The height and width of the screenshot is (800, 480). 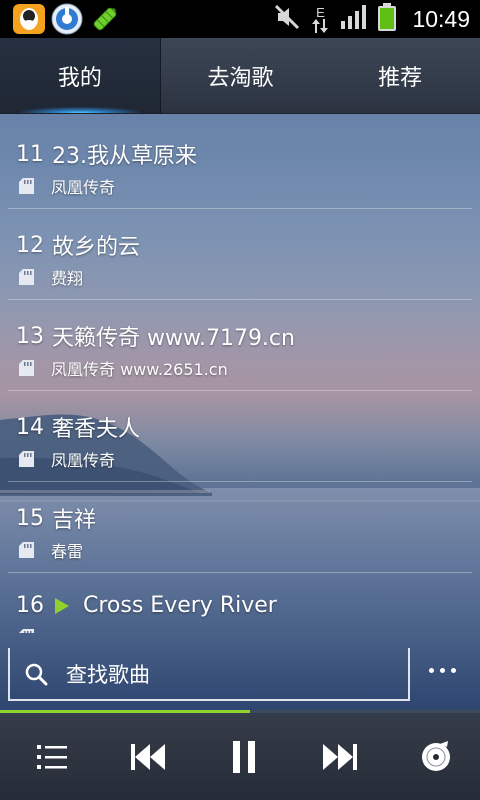 What do you see at coordinates (30, 605) in the screenshot?
I see `track-number: 16` at bounding box center [30, 605].